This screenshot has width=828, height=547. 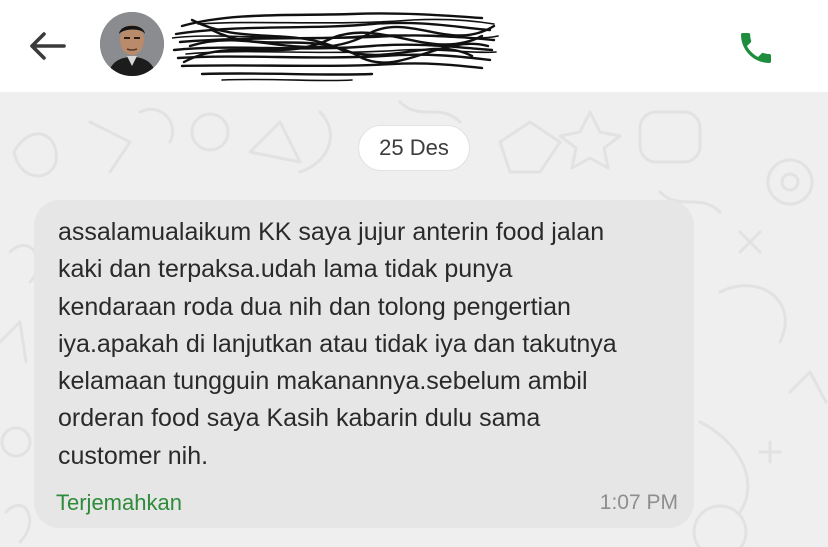 What do you see at coordinates (119, 503) in the screenshot?
I see `translate-link: Terjemahkan` at bounding box center [119, 503].